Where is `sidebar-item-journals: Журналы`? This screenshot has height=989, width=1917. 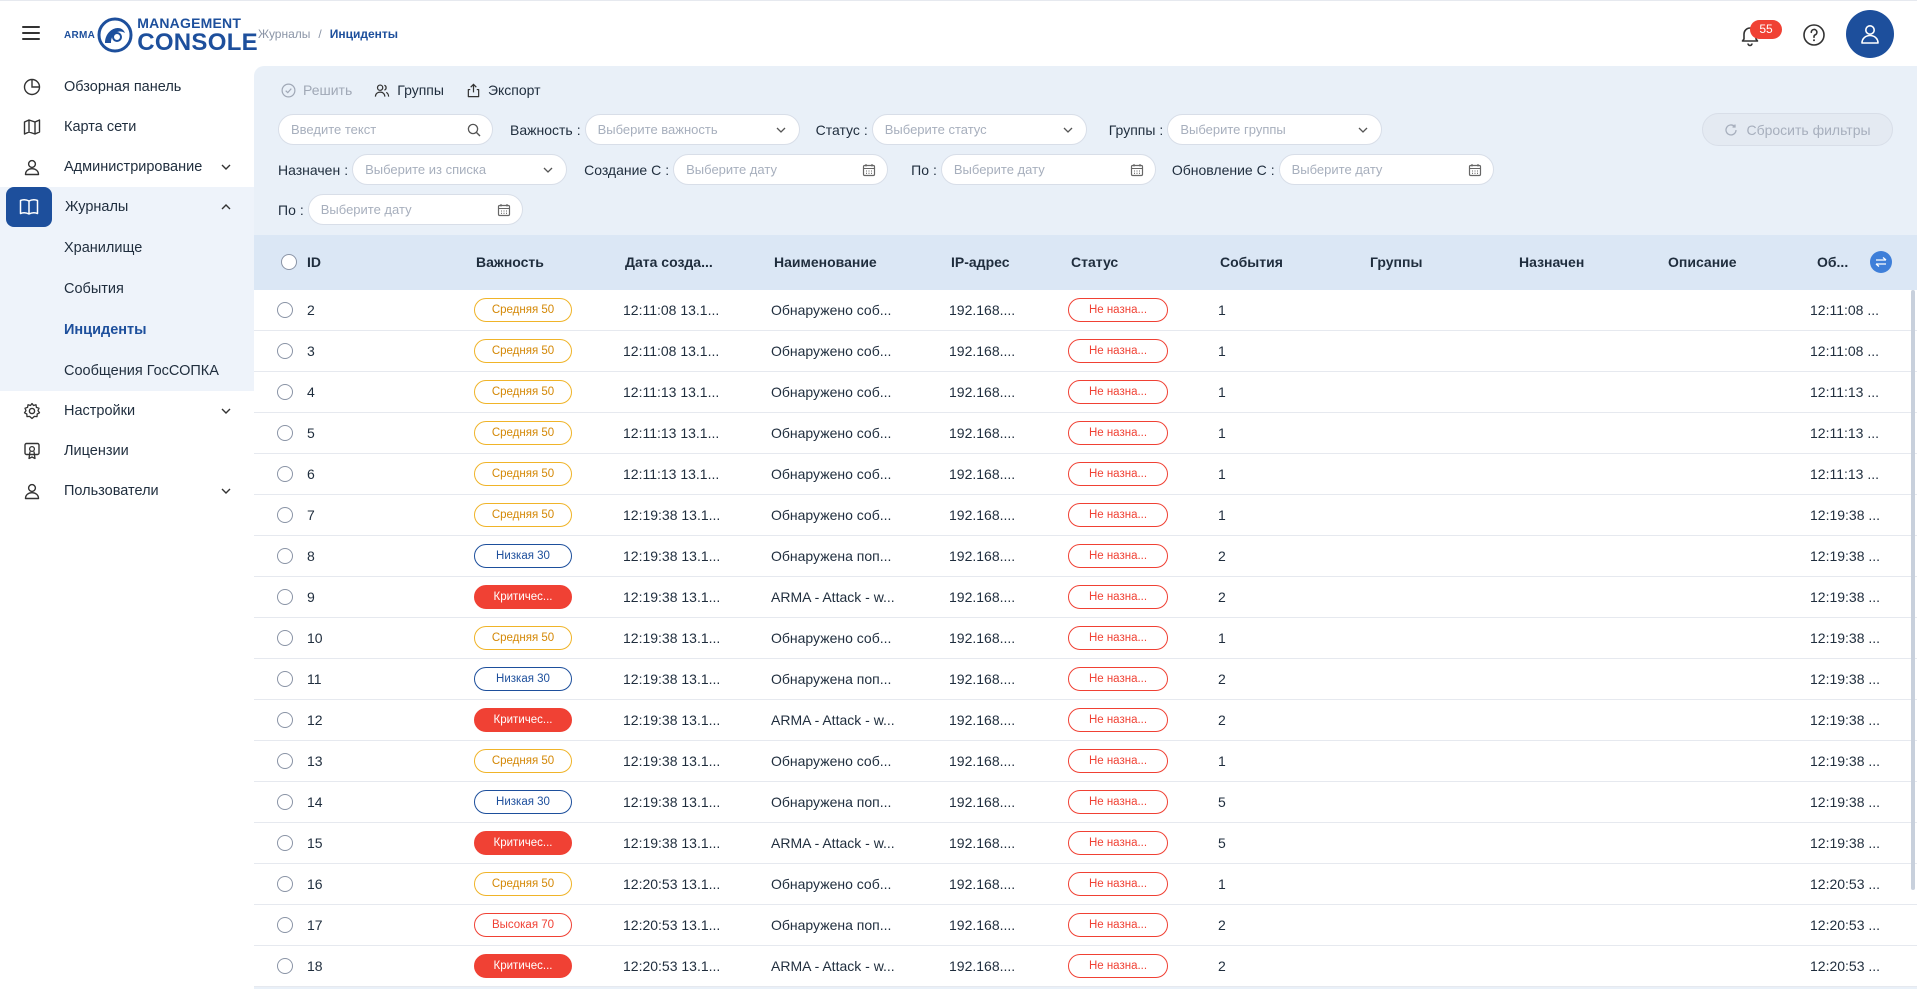
sidebar-item-journals: Журналы is located at coordinates (127, 207).